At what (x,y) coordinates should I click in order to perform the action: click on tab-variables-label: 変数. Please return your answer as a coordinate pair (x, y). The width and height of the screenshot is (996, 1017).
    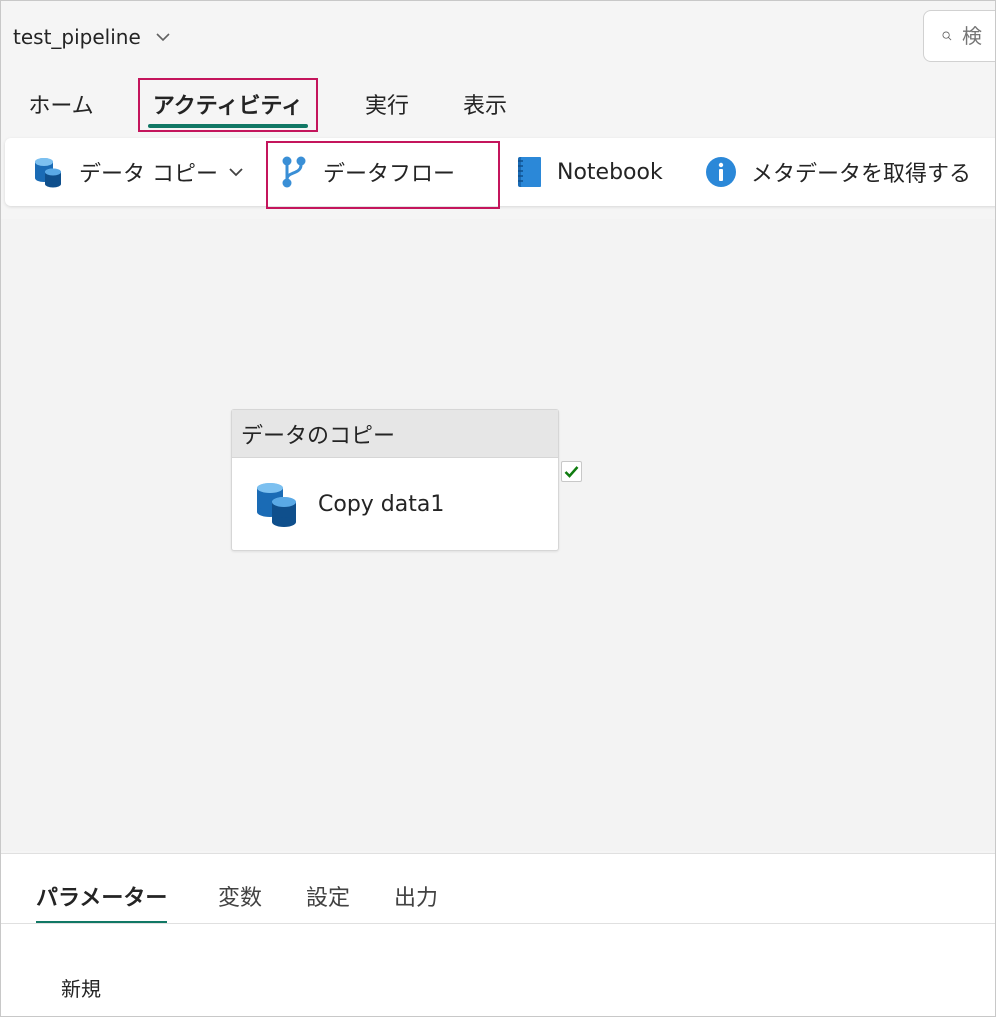
    Looking at the image, I should click on (240, 898).